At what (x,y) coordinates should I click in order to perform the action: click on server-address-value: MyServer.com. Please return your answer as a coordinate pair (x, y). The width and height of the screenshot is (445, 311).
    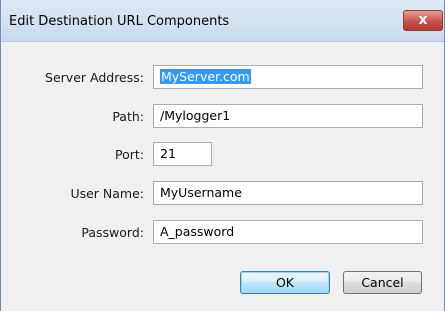
    Looking at the image, I should click on (205, 76).